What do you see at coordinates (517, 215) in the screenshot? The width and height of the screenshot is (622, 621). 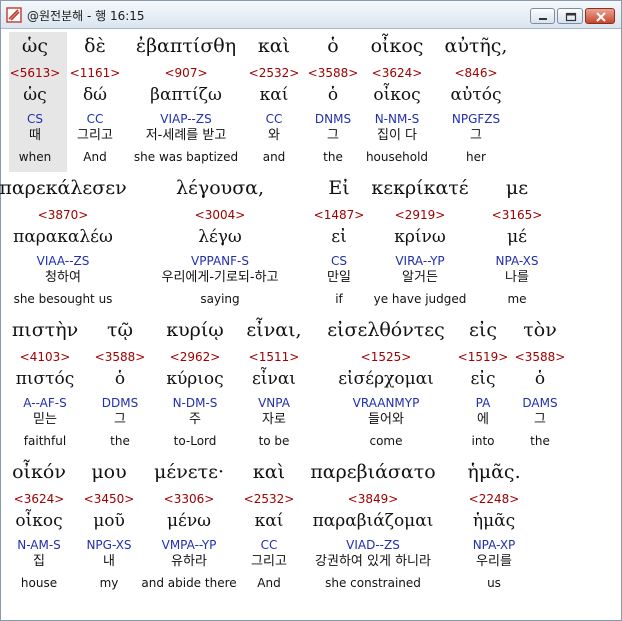 I see `strong-number: <3165>` at bounding box center [517, 215].